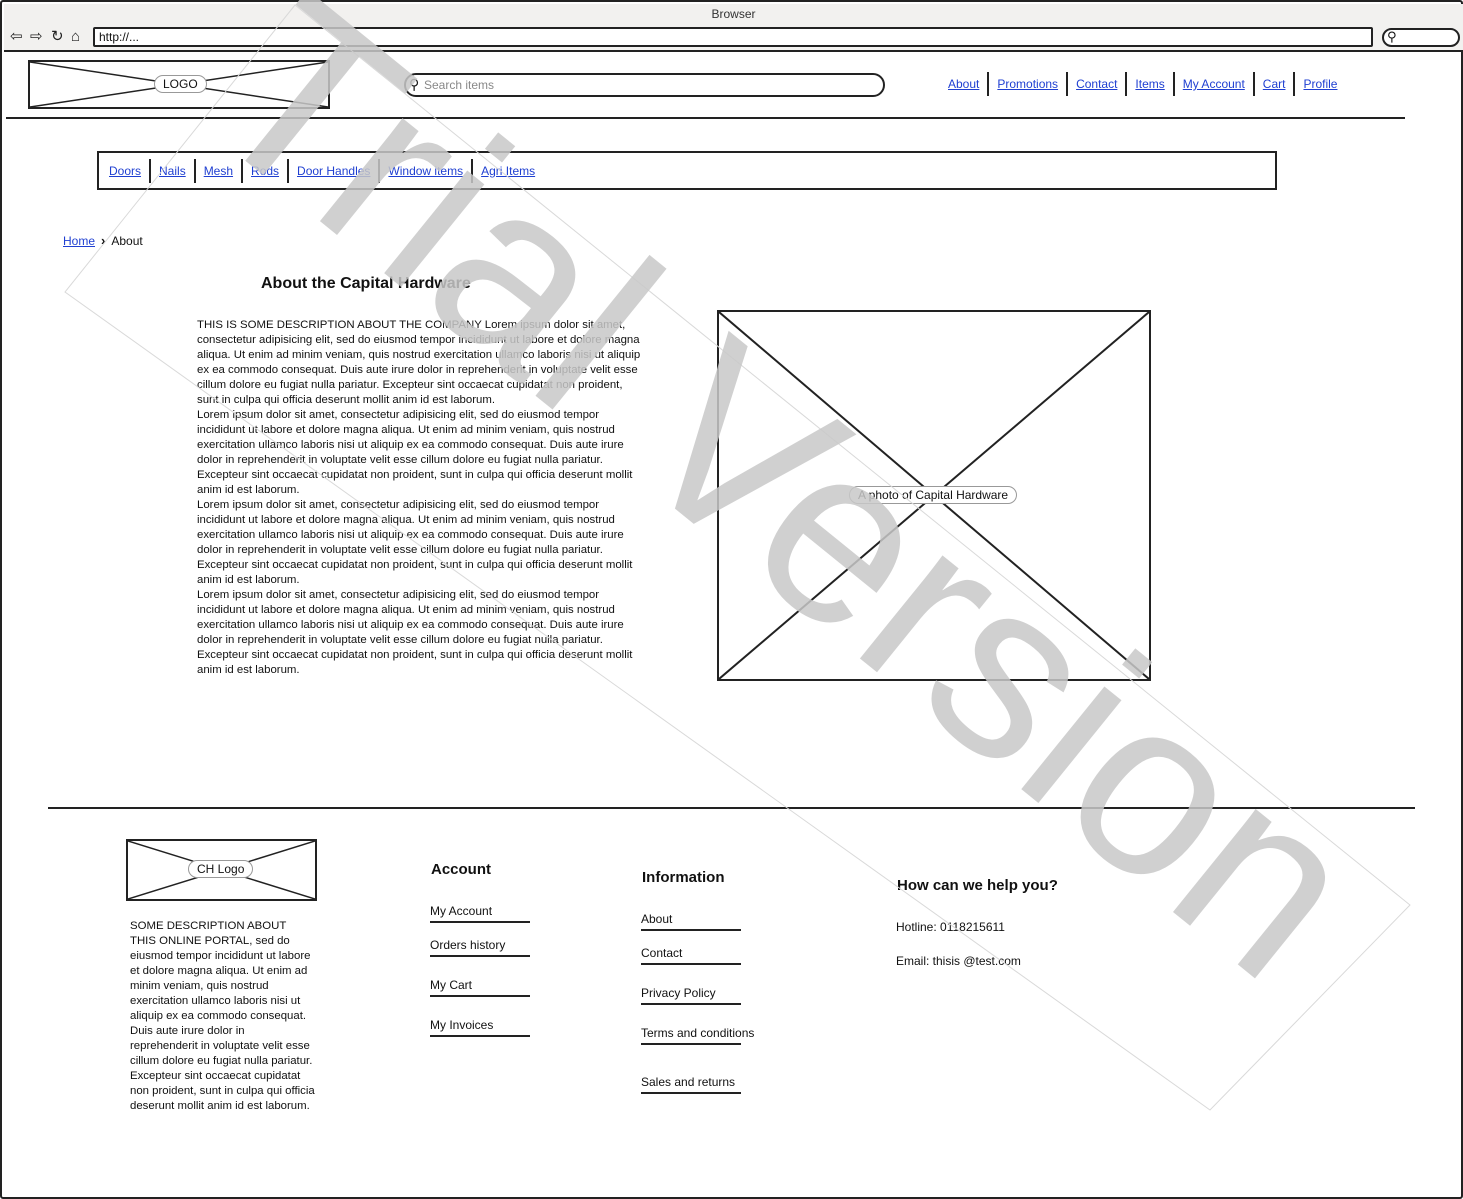 The image size is (1463, 1199). I want to click on logo-label: LOGO, so click(180, 84).